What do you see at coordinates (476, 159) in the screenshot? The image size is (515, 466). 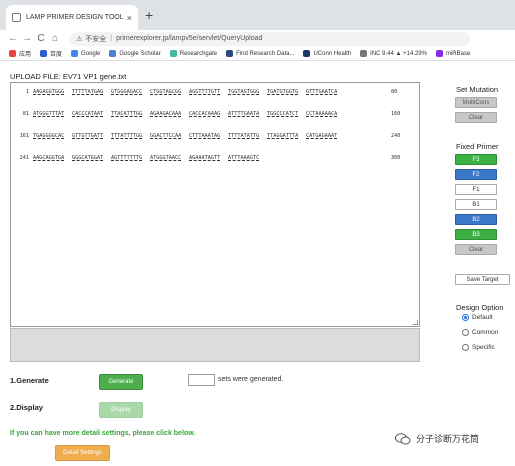 I see `primer-button-f3: F3` at bounding box center [476, 159].